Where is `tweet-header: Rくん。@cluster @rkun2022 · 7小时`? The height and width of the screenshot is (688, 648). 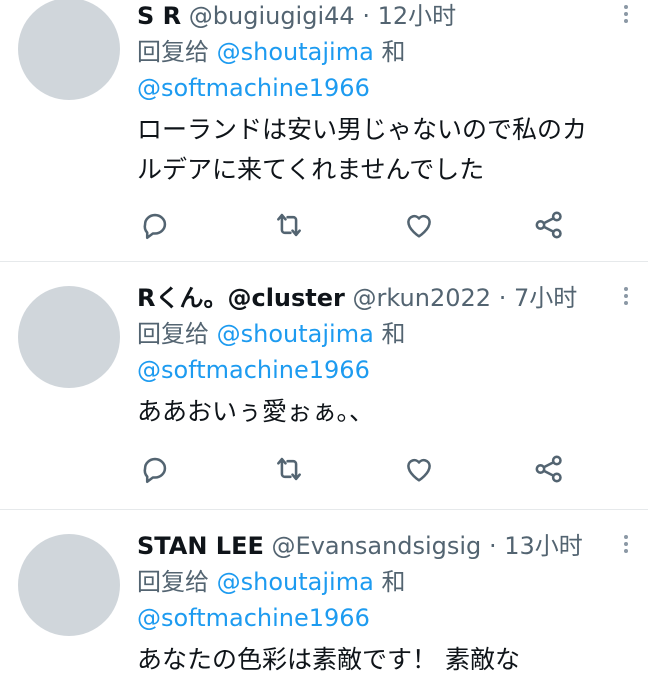 tweet-header: Rくん。@cluster @rkun2022 · 7小时 is located at coordinates (387, 298).